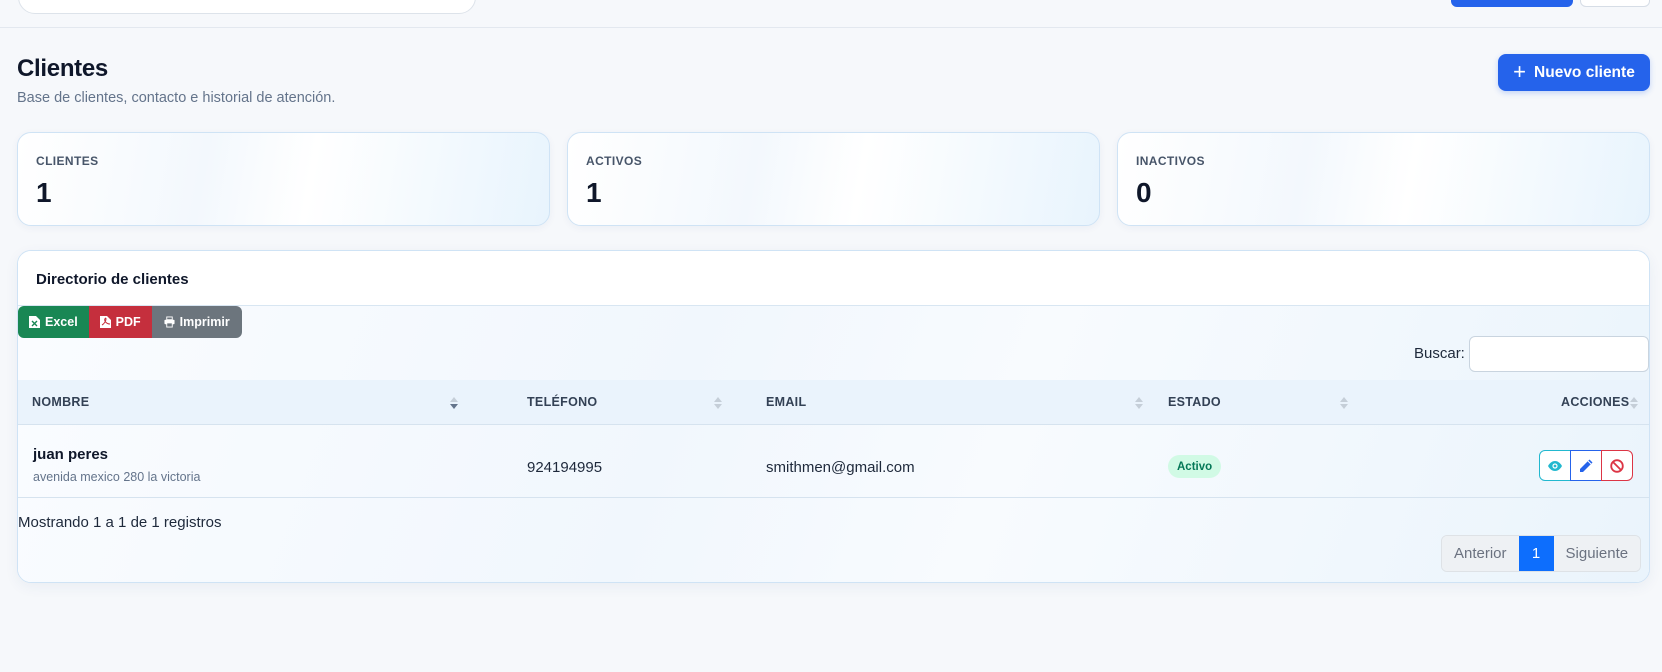  I want to click on previous-page-button: Anterior, so click(1480, 553).